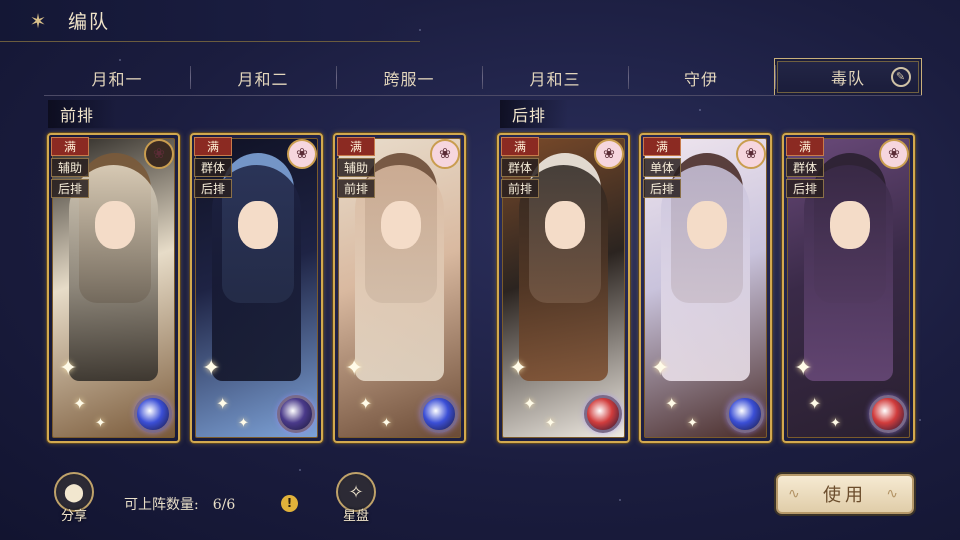 Image resolution: width=960 pixels, height=540 pixels. I want to click on info-icon: !, so click(289, 503).